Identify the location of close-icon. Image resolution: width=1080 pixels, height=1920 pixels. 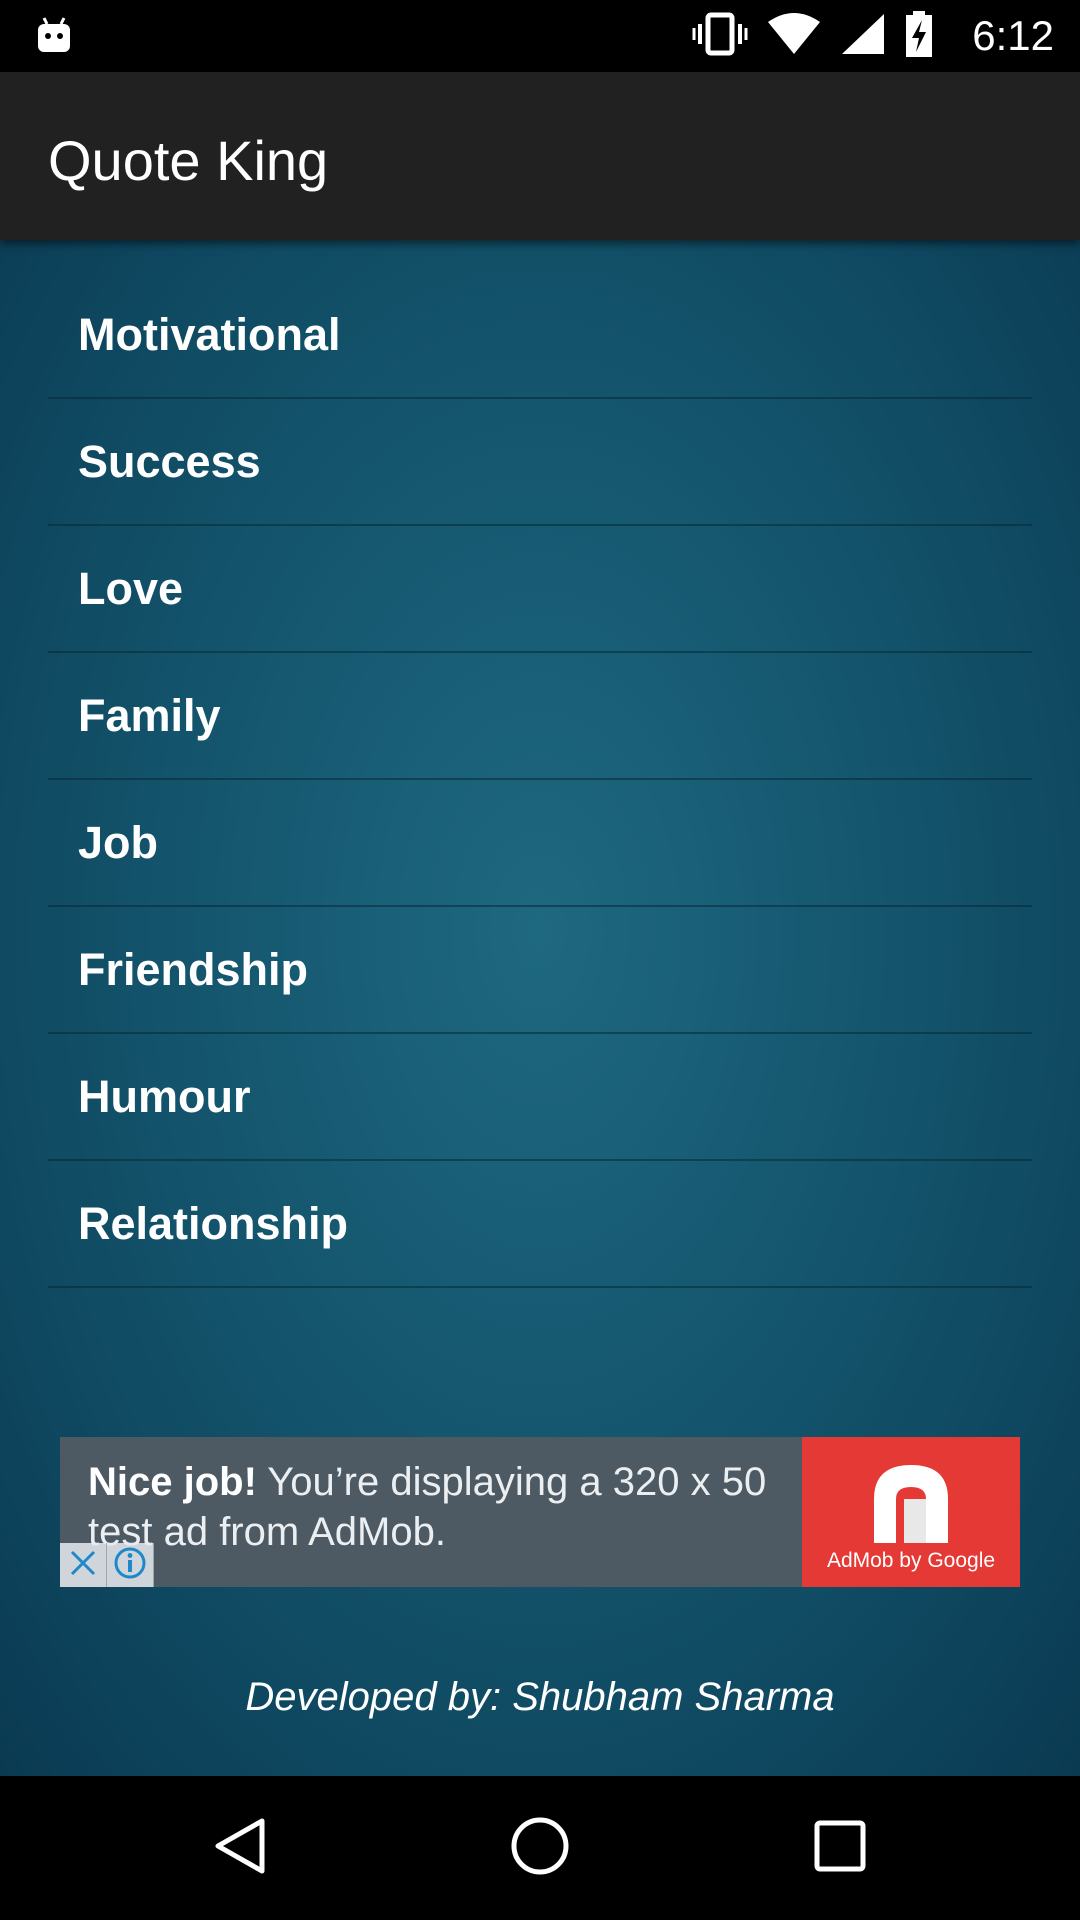
(83, 1565).